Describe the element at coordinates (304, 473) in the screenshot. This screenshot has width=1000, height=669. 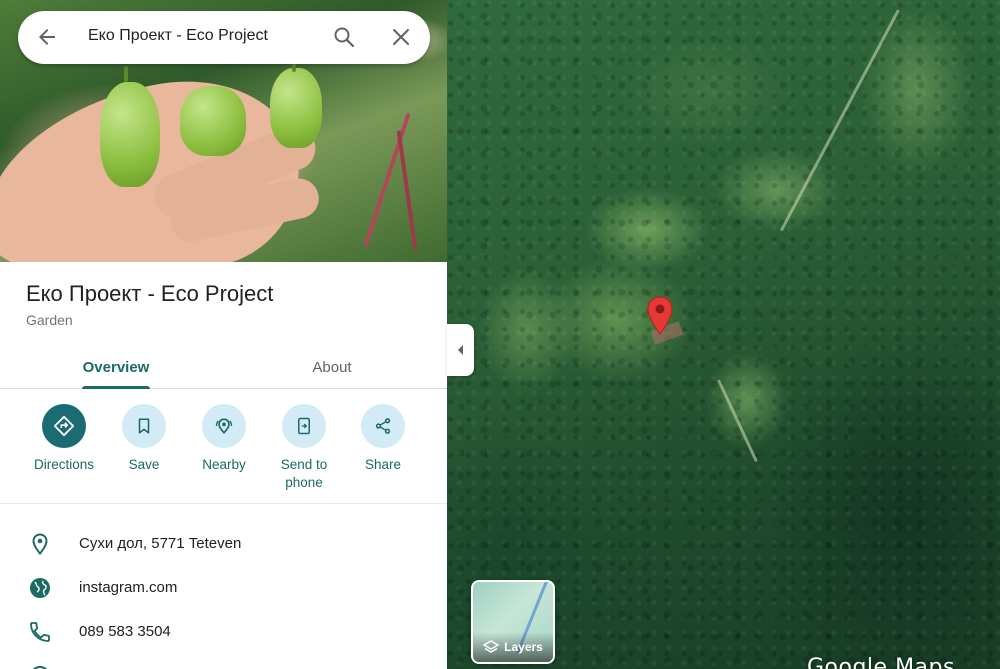
I see `send-to-phone-label: Send to phone` at that location.